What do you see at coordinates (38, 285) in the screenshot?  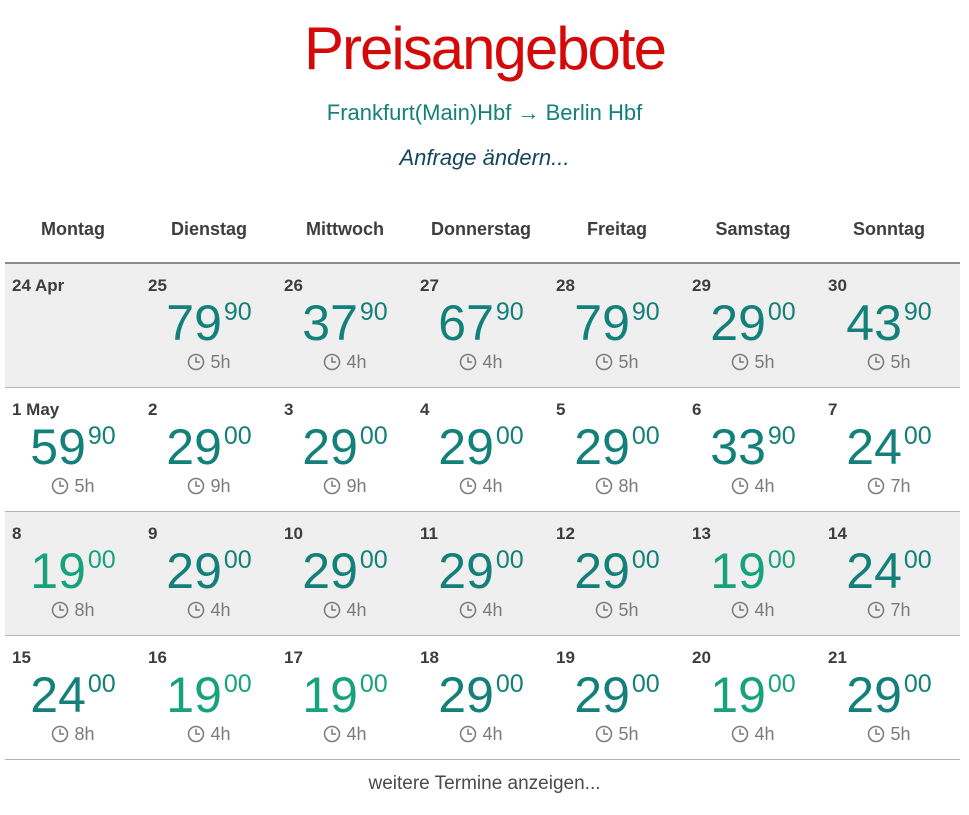 I see `day-date: 24 Apr` at bounding box center [38, 285].